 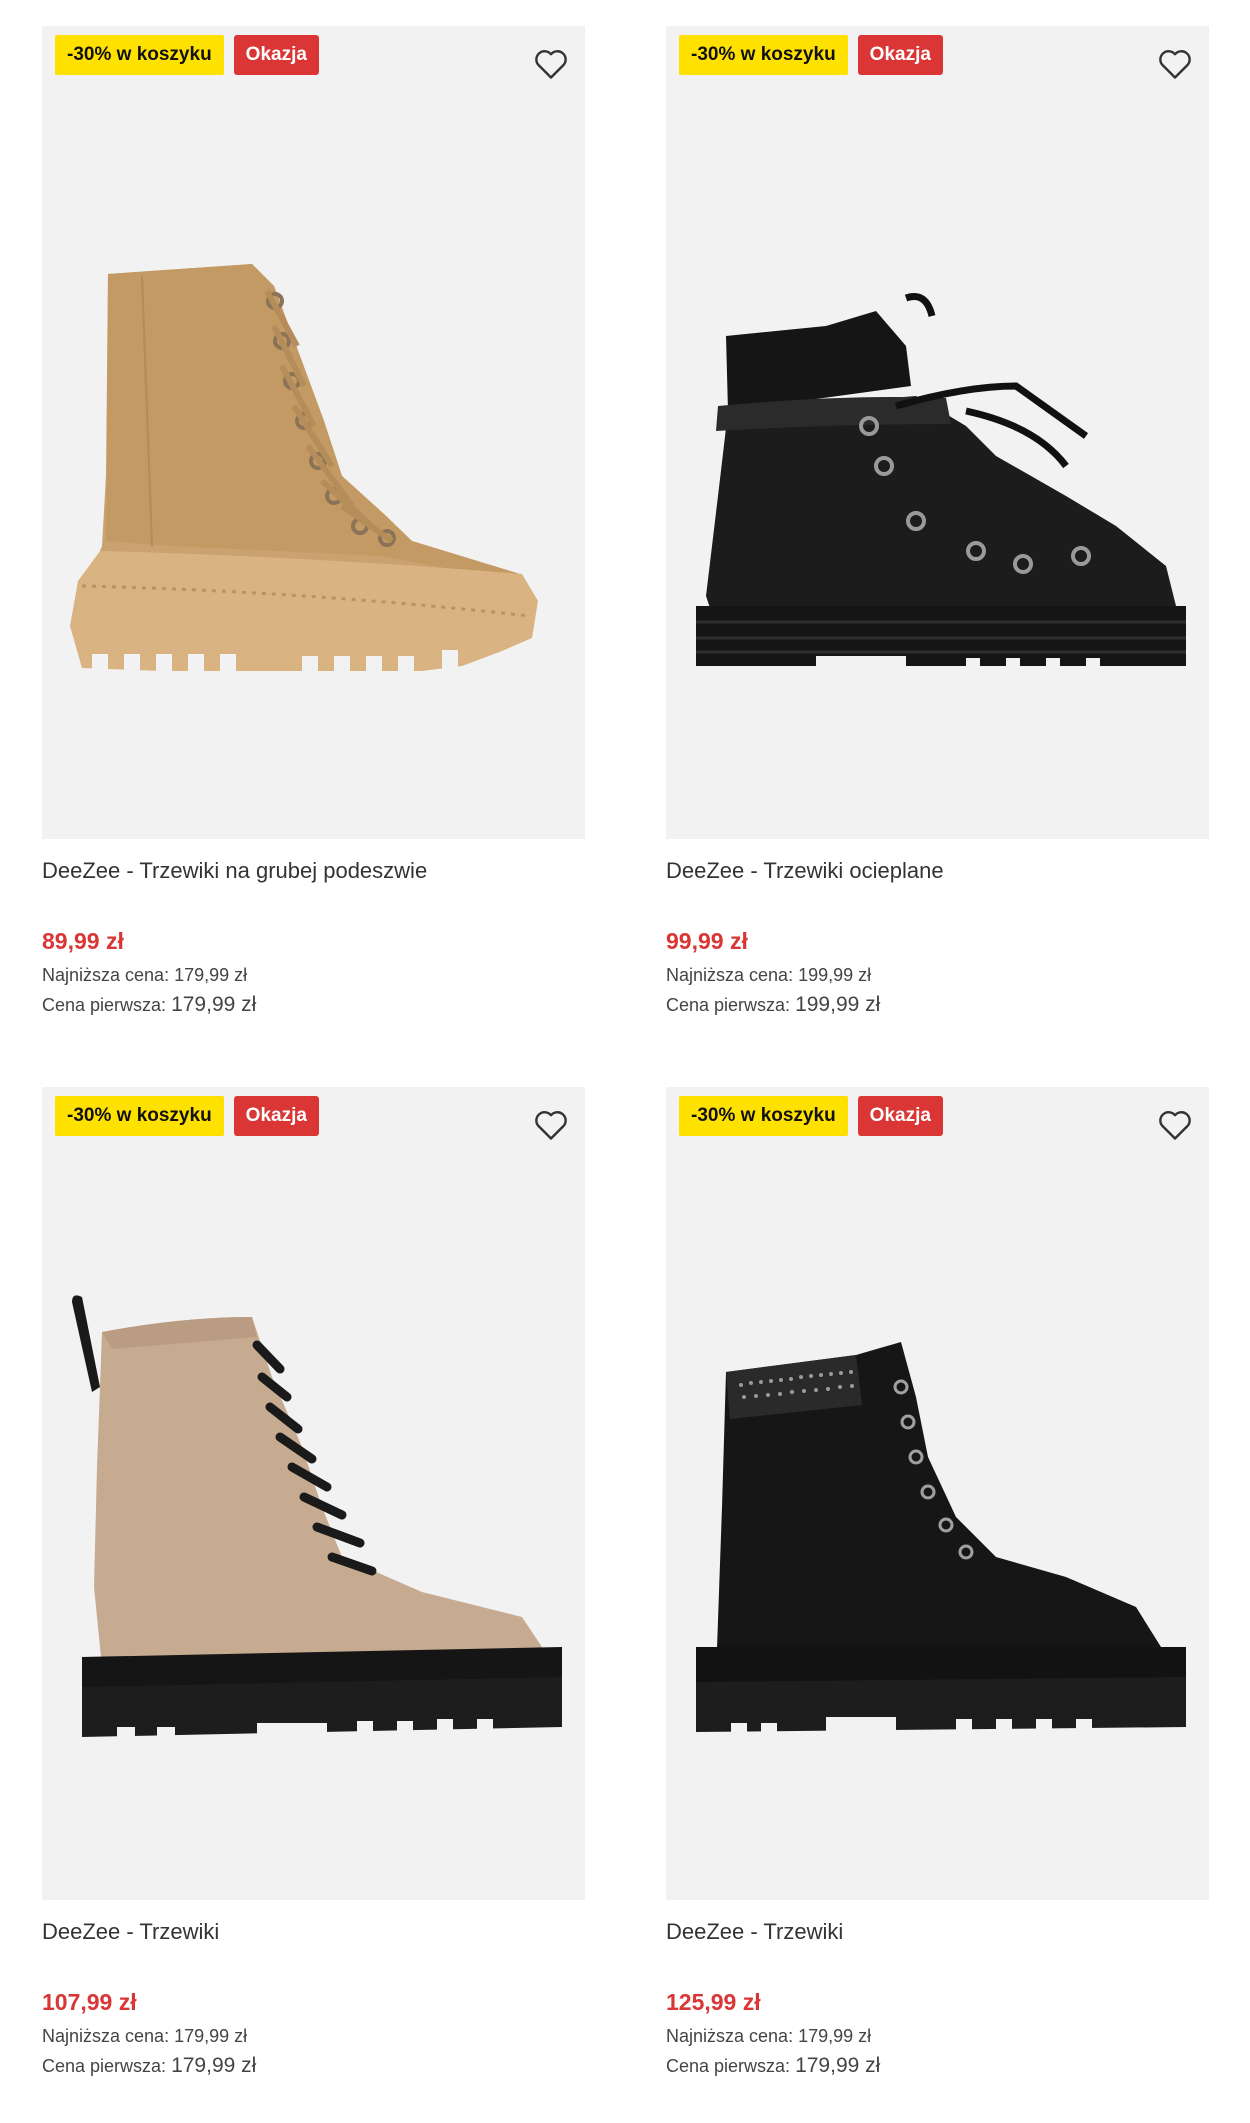 I want to click on product-price: 125,99 zł, so click(x=713, y=2002).